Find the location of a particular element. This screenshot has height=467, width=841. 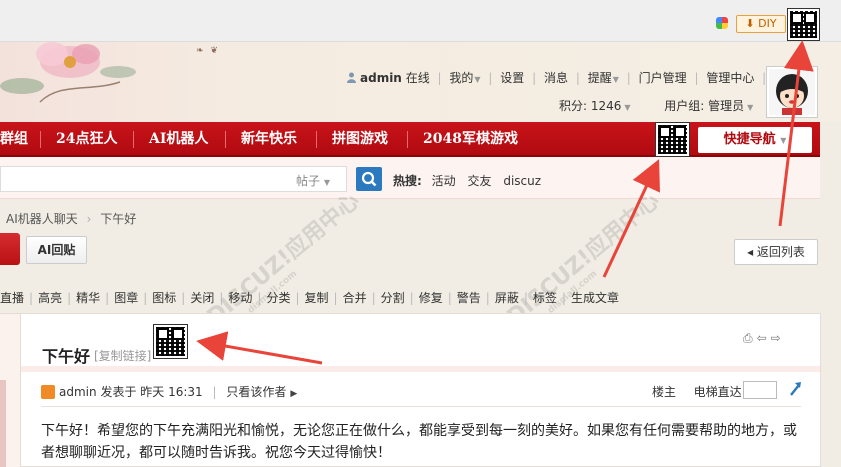

mod-action-button: 图标 is located at coordinates (164, 297).